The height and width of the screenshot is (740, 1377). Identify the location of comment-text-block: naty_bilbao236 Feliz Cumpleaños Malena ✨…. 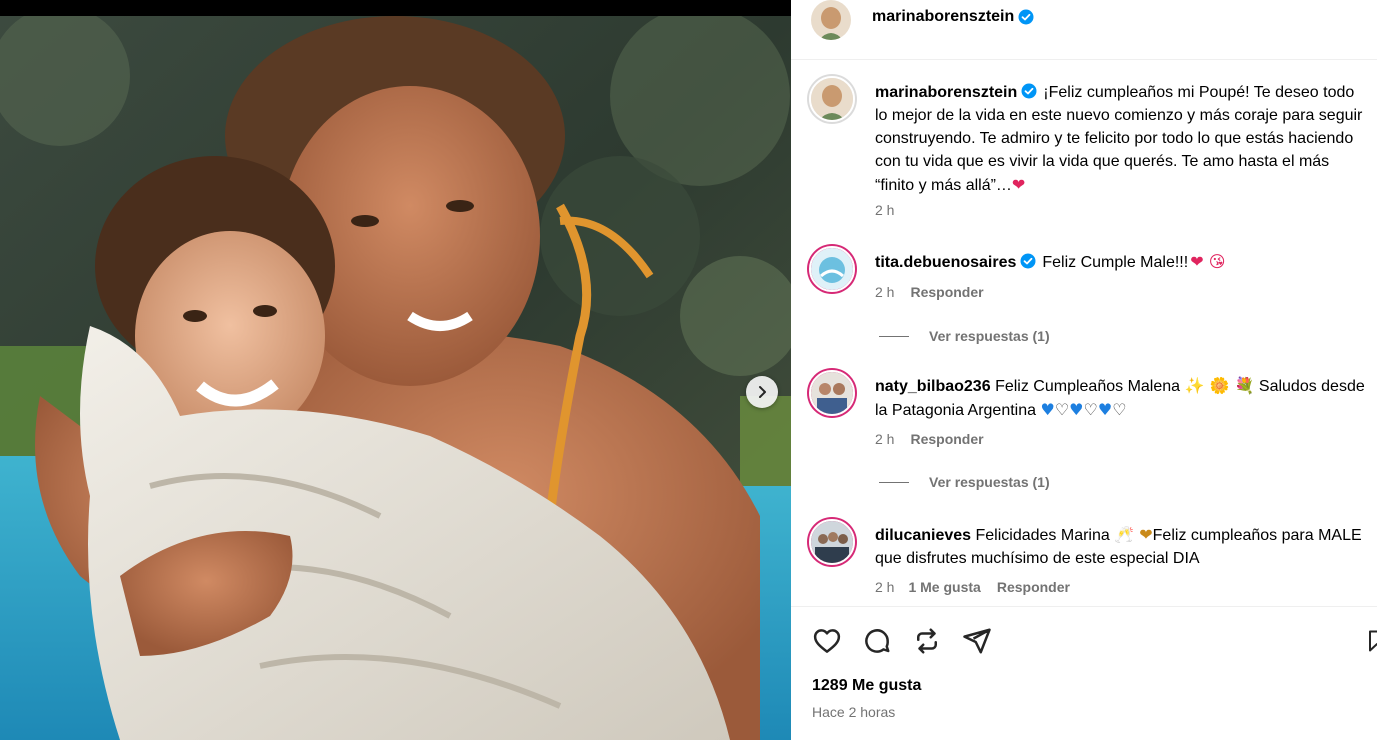
(1123, 398).